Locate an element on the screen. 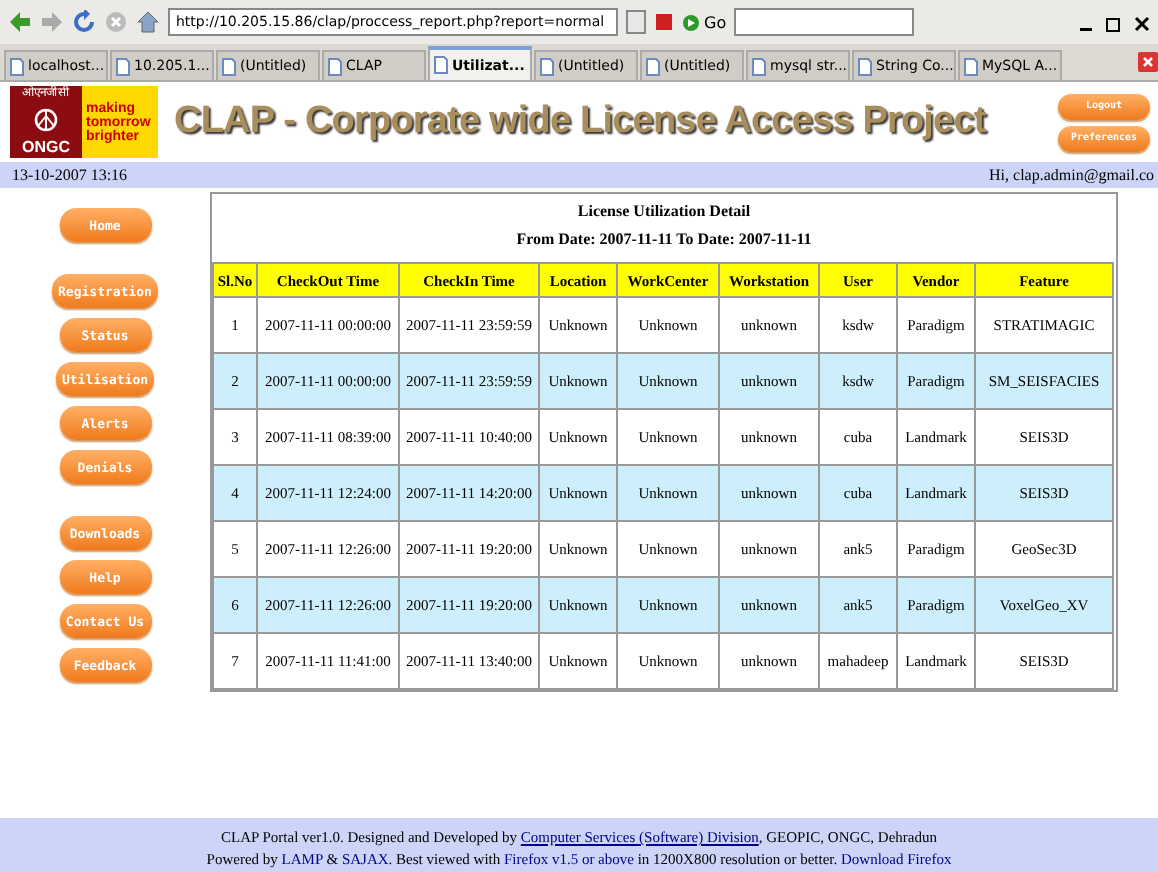 This screenshot has height=872, width=1158. emblem-icon is located at coordinates (46, 120).